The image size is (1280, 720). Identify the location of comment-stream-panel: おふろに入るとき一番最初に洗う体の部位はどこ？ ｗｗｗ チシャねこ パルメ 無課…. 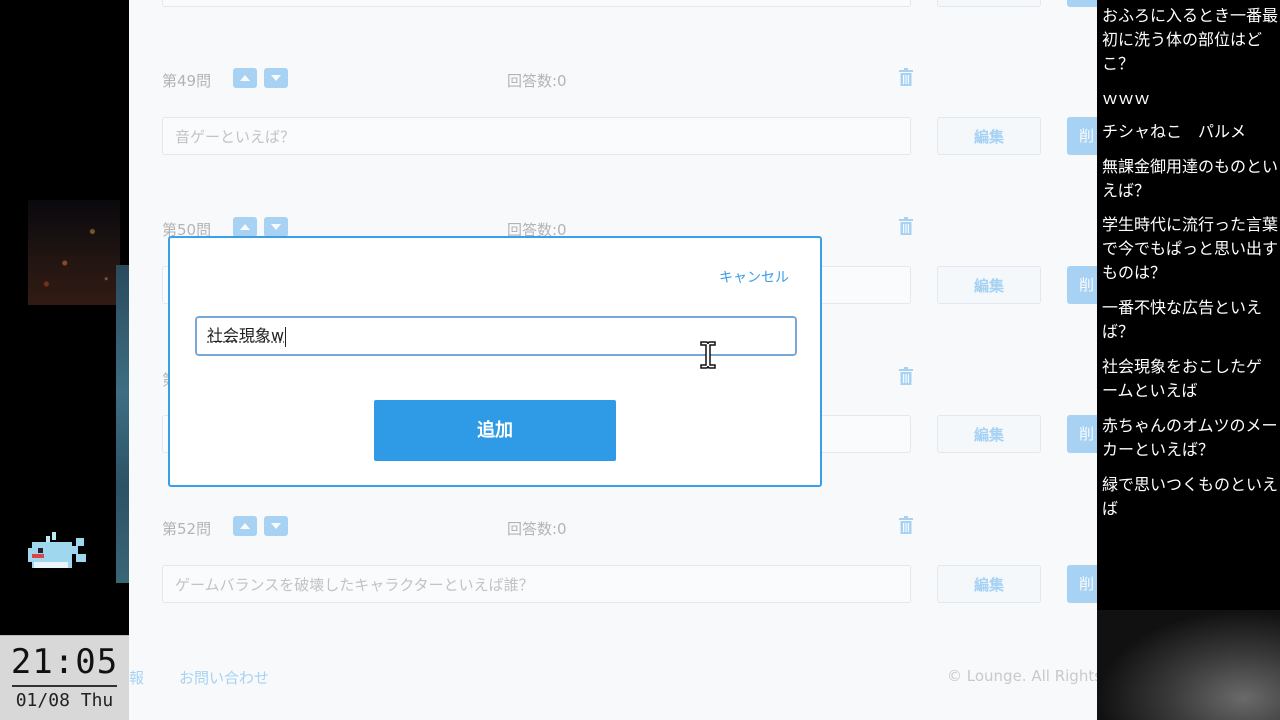
(1188, 360).